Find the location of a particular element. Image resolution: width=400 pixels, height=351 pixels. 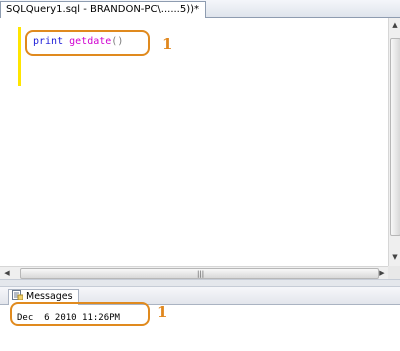

scroll-arrow-down-icon: ▼ is located at coordinates (395, 257).